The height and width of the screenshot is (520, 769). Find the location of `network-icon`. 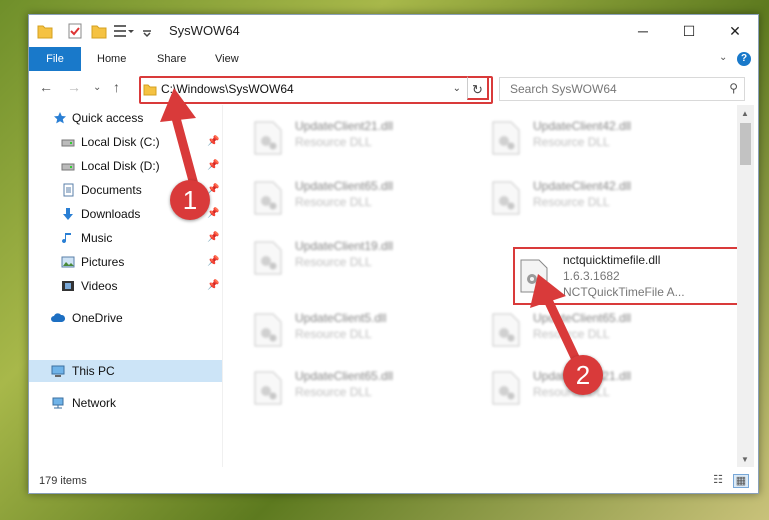

network-icon is located at coordinates (58, 403).